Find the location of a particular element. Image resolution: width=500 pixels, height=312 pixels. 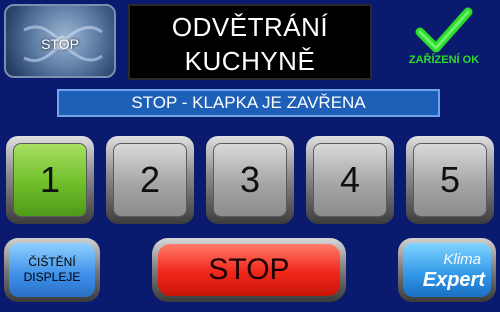

speed-button-1: 1 is located at coordinates (50, 180).